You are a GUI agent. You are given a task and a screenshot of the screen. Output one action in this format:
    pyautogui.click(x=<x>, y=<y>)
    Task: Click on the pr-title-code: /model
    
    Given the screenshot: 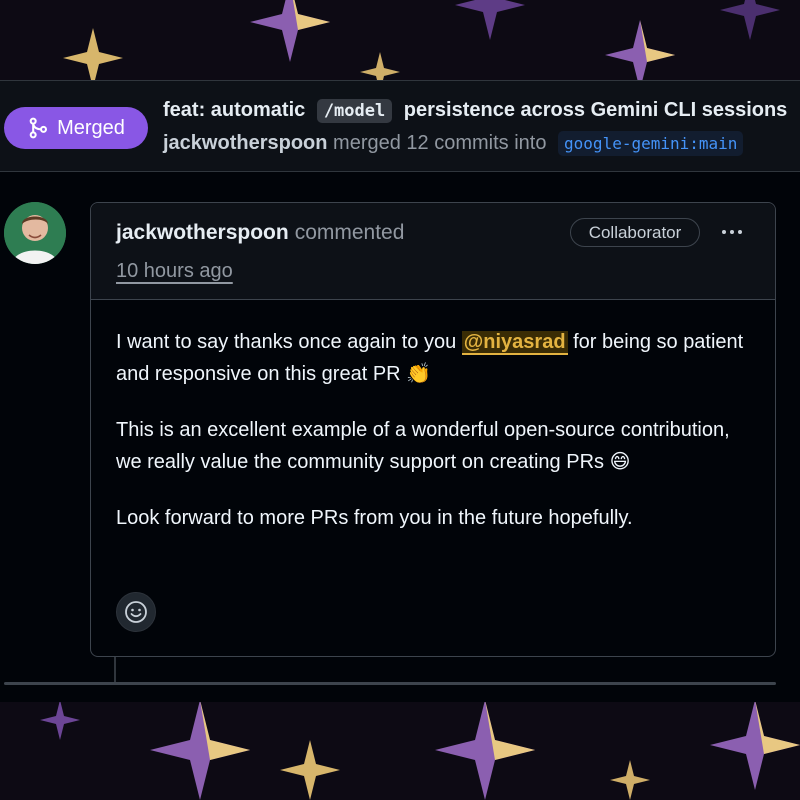 What is the action you would take?
    pyautogui.click(x=354, y=111)
    